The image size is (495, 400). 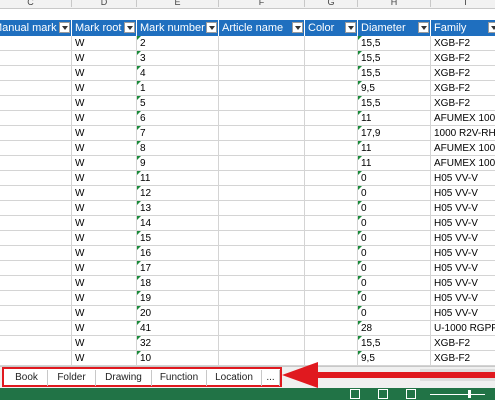 What do you see at coordinates (124, 378) in the screenshot?
I see `sheet-tab: Drawing` at bounding box center [124, 378].